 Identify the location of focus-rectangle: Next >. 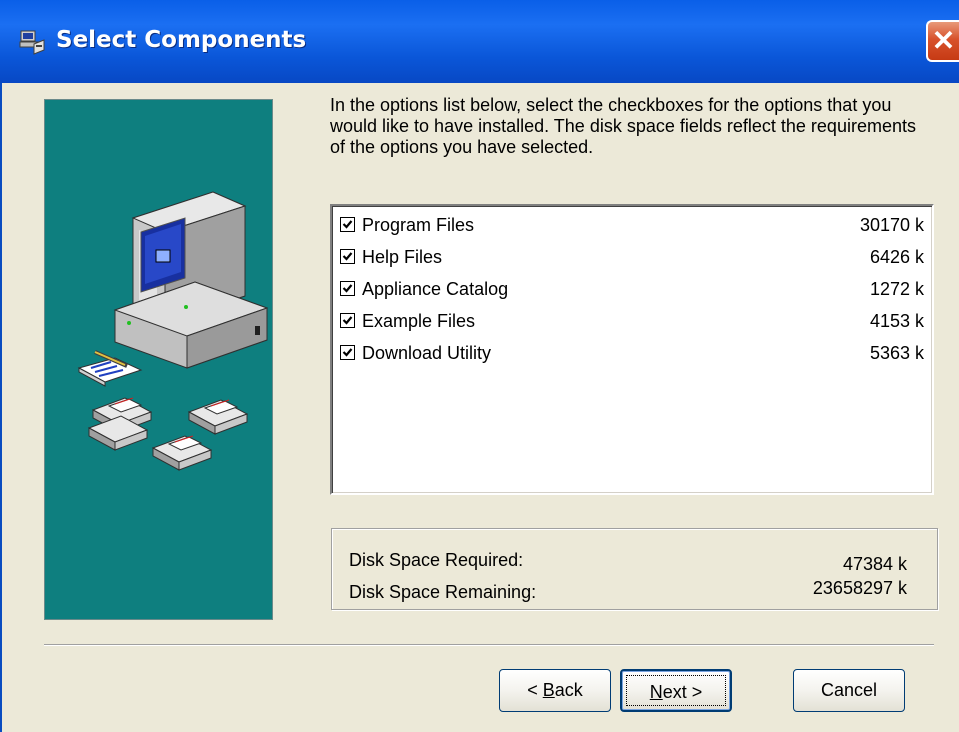
(676, 690).